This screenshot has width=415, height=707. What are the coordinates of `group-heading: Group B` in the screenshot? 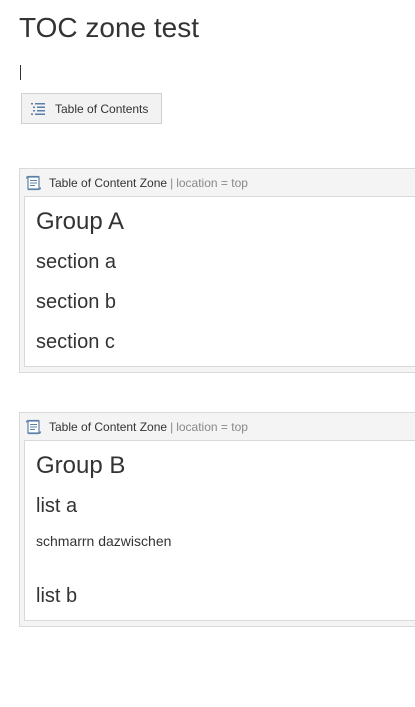 It's located at (81, 465).